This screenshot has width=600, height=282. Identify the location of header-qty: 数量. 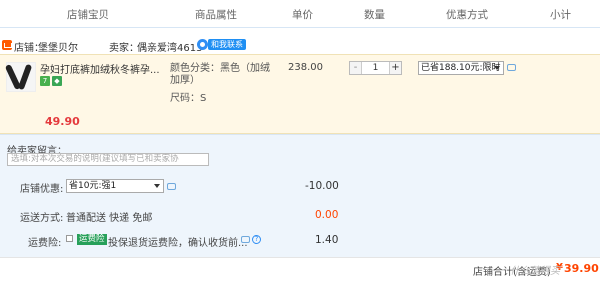
(374, 15).